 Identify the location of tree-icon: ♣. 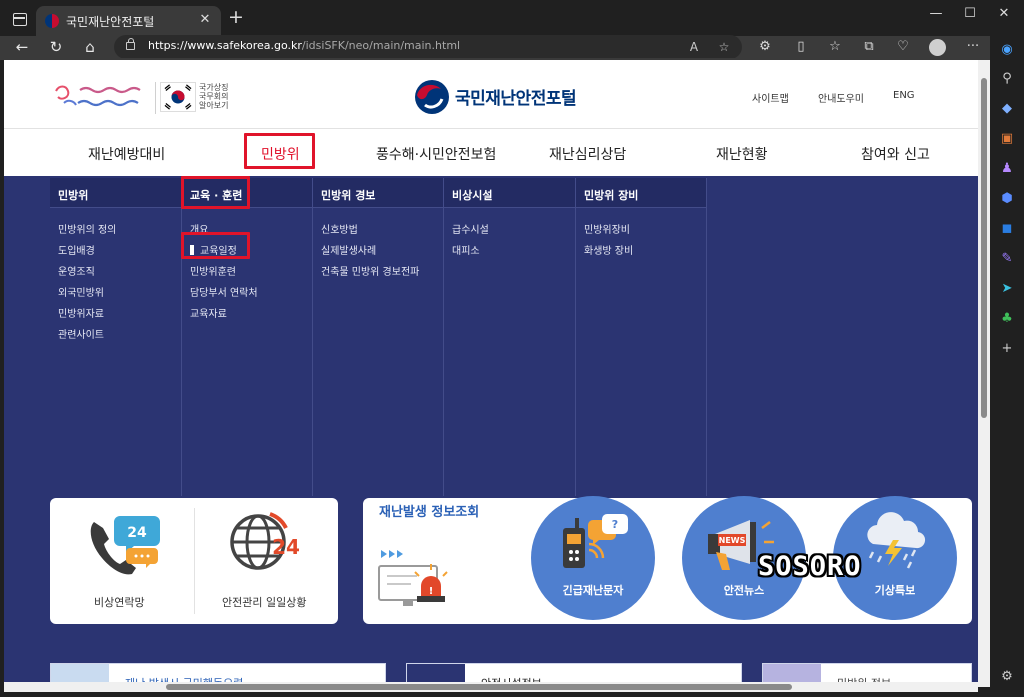
(1007, 319).